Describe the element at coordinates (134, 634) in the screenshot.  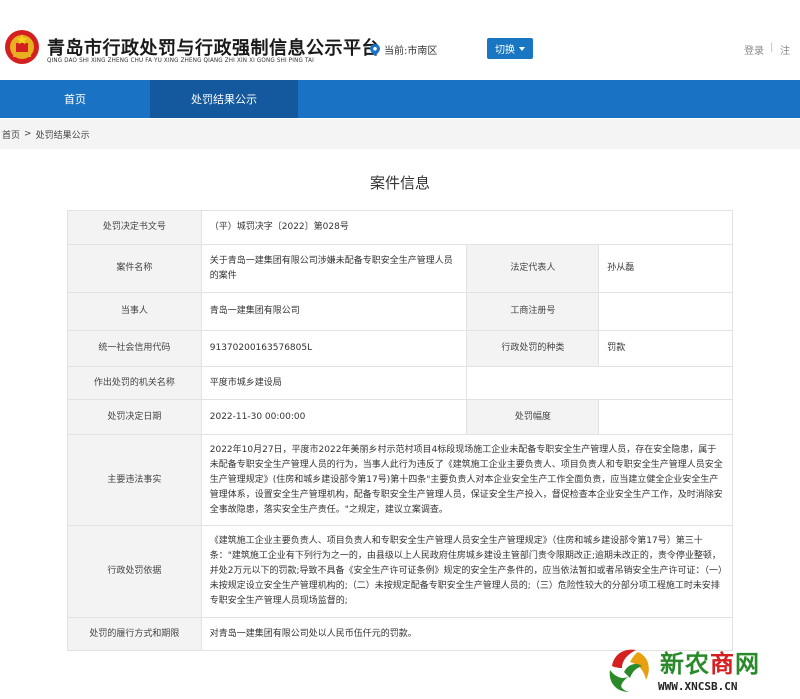
I see `performance-label: 处罚的履行方式和期限` at that location.